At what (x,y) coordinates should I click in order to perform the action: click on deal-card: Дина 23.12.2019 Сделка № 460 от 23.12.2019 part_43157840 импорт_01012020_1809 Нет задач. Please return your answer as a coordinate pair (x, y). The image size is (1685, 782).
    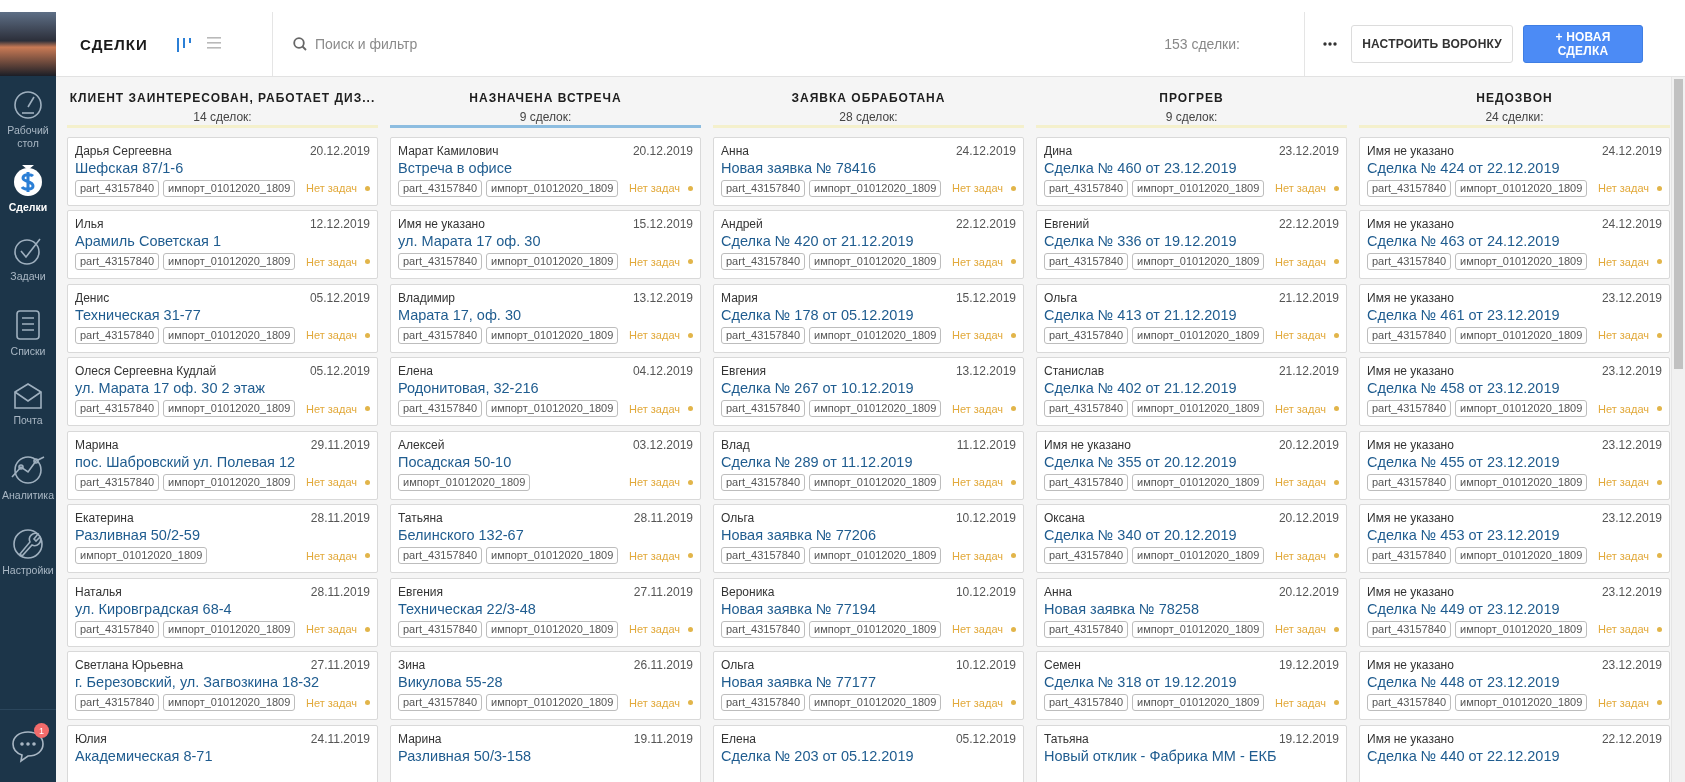
    Looking at the image, I should click on (1191, 171).